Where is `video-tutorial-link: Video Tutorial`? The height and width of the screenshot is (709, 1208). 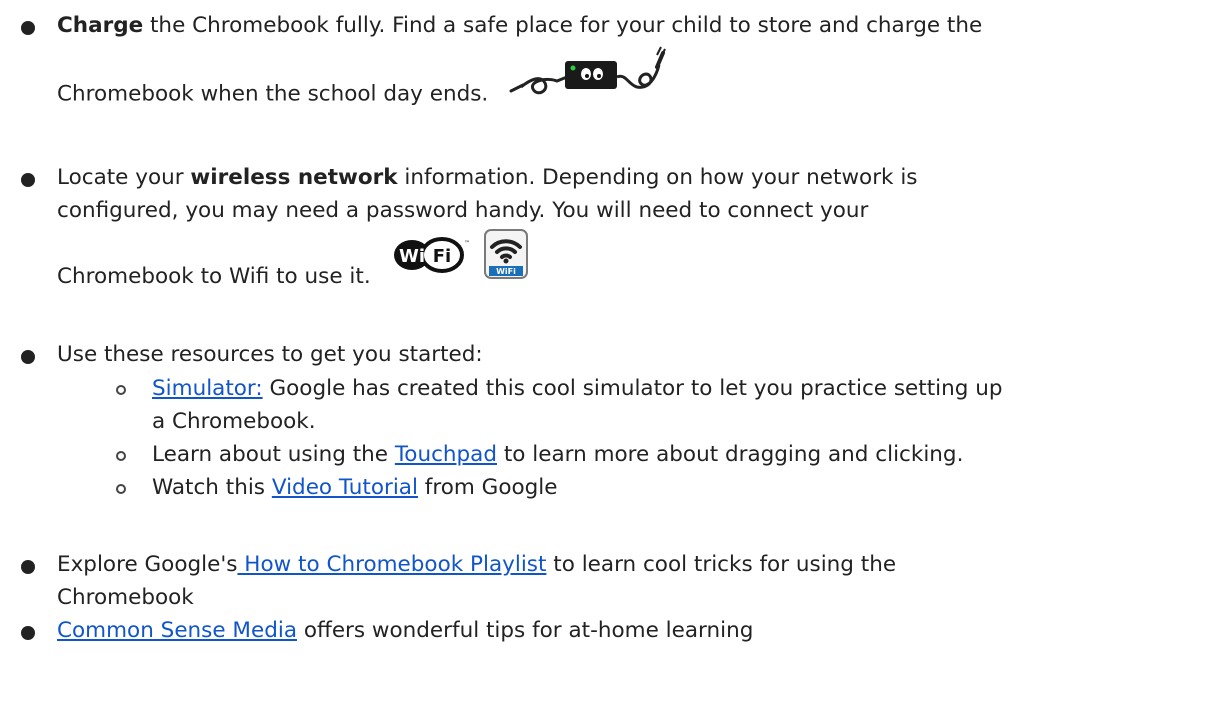
video-tutorial-link: Video Tutorial is located at coordinates (345, 487).